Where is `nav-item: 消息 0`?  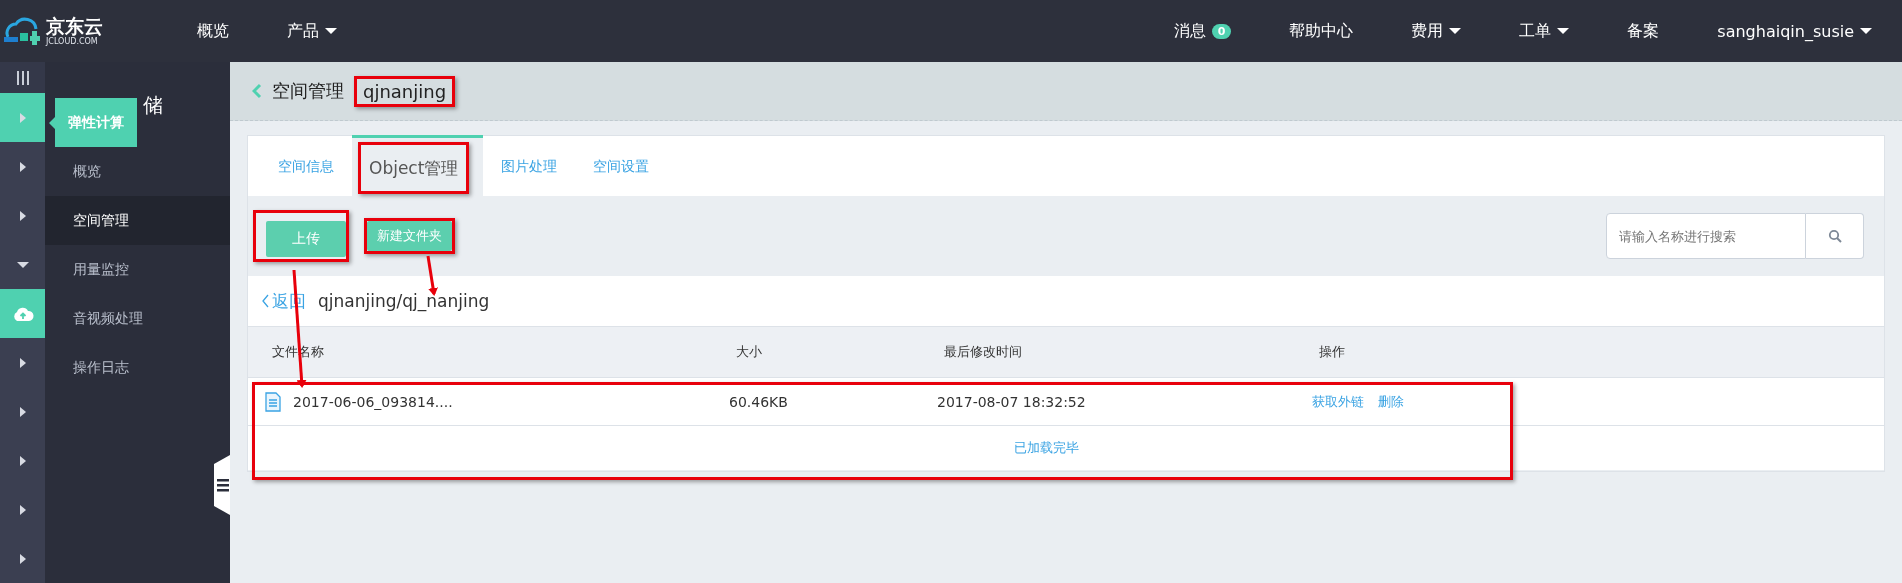 nav-item: 消息 0 is located at coordinates (1202, 31).